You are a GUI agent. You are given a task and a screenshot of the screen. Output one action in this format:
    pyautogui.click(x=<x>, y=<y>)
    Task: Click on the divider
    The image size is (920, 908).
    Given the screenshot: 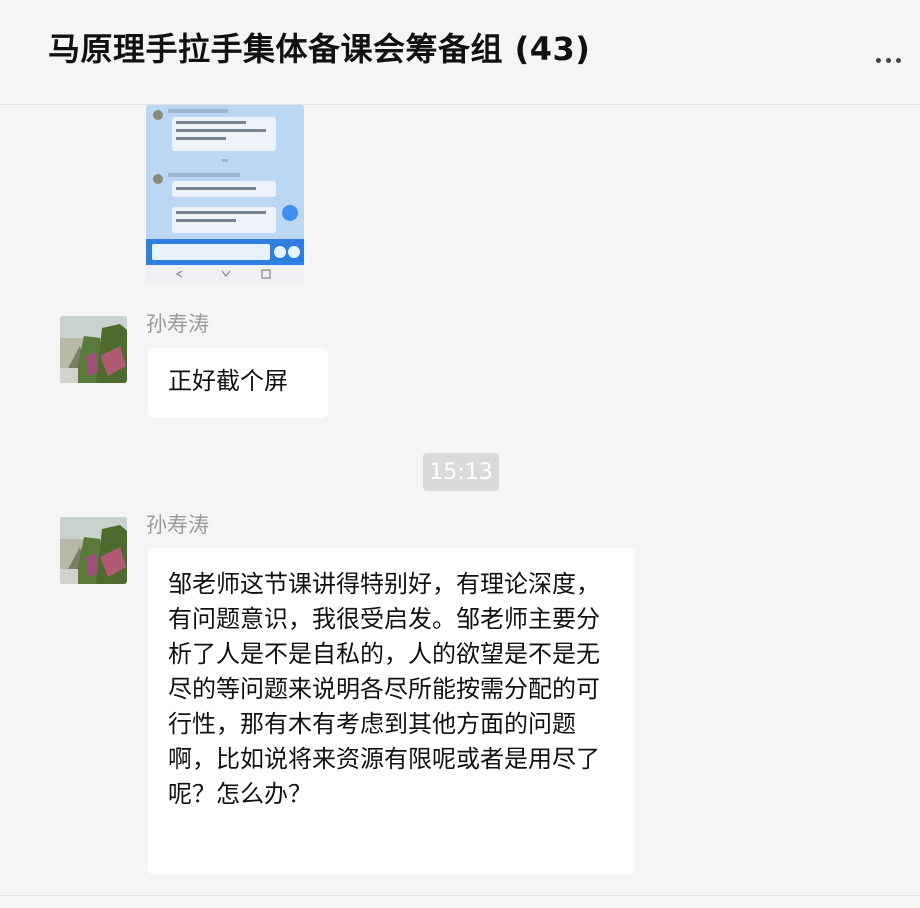 What is the action you would take?
    pyautogui.click(x=460, y=895)
    